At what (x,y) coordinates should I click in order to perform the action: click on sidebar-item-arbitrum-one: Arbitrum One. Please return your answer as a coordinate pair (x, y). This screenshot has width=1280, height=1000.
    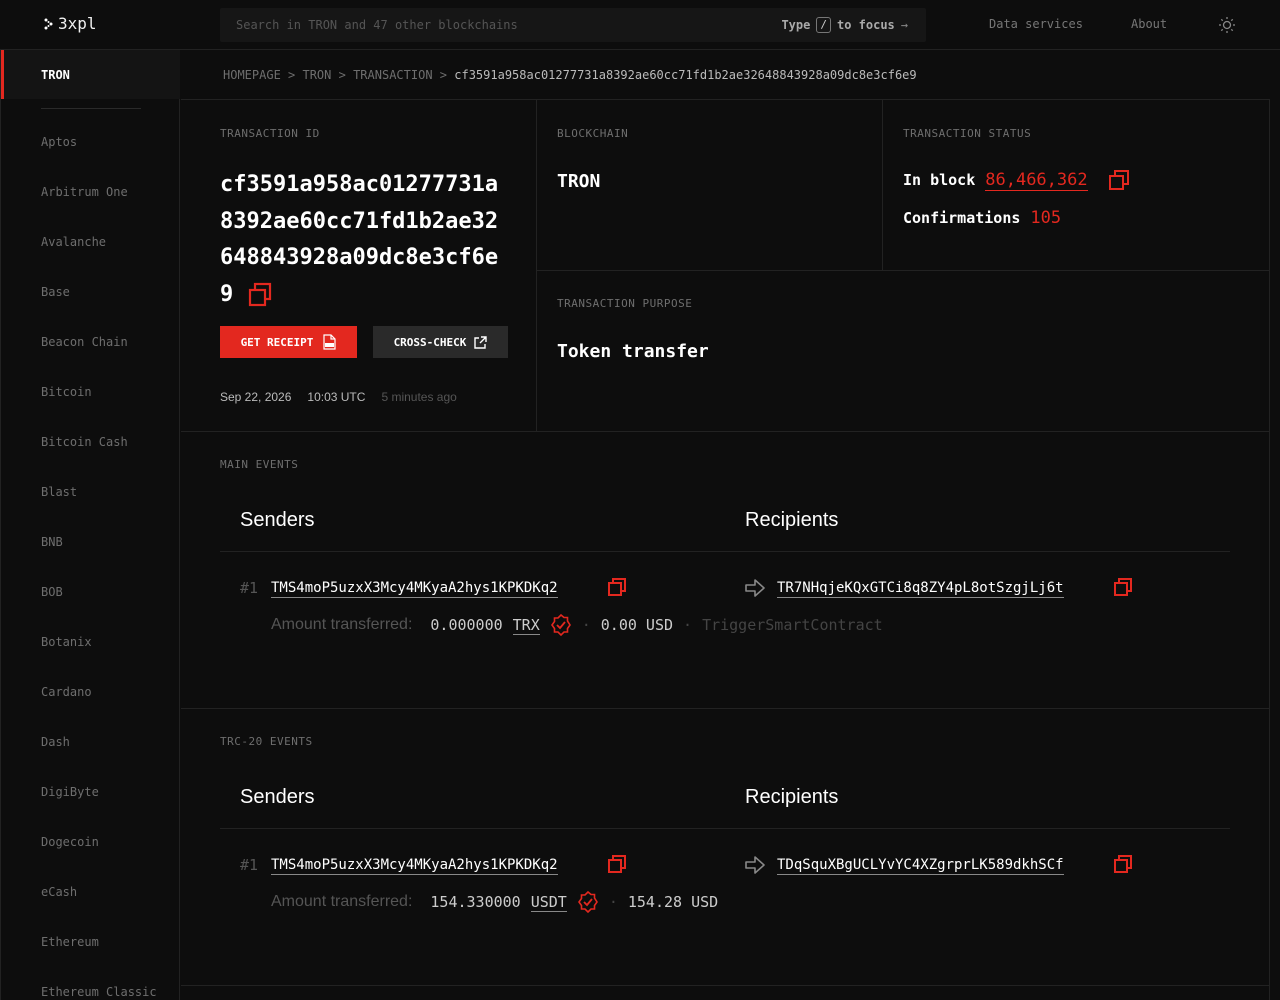
    Looking at the image, I should click on (84, 192).